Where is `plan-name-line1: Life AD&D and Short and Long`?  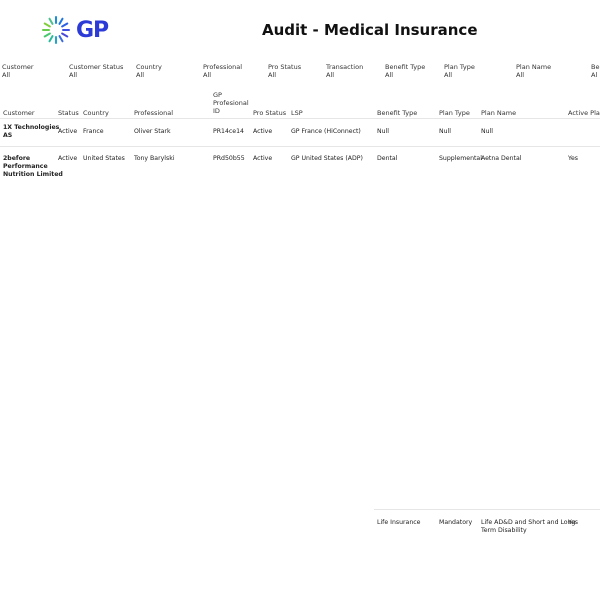
plan-name-line1: Life AD&D and Short and Long is located at coordinates (528, 522).